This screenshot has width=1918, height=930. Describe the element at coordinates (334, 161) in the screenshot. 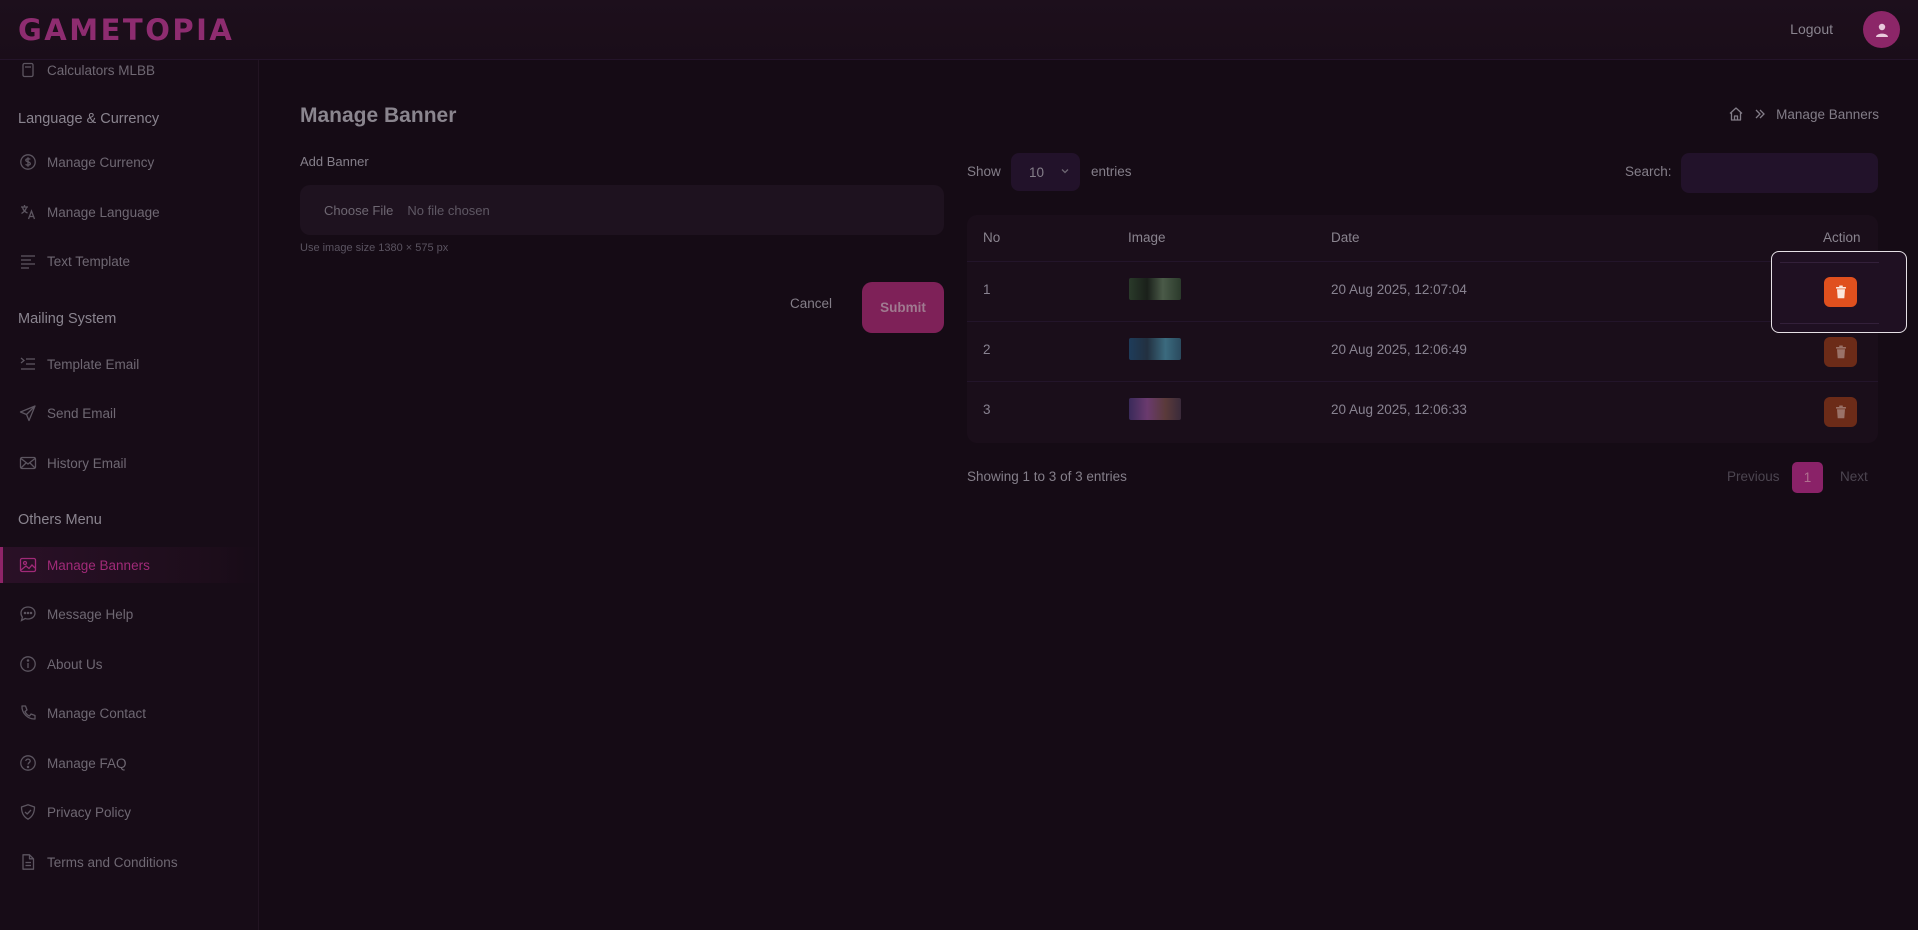

I see `add-banner-label: Add Banner` at that location.